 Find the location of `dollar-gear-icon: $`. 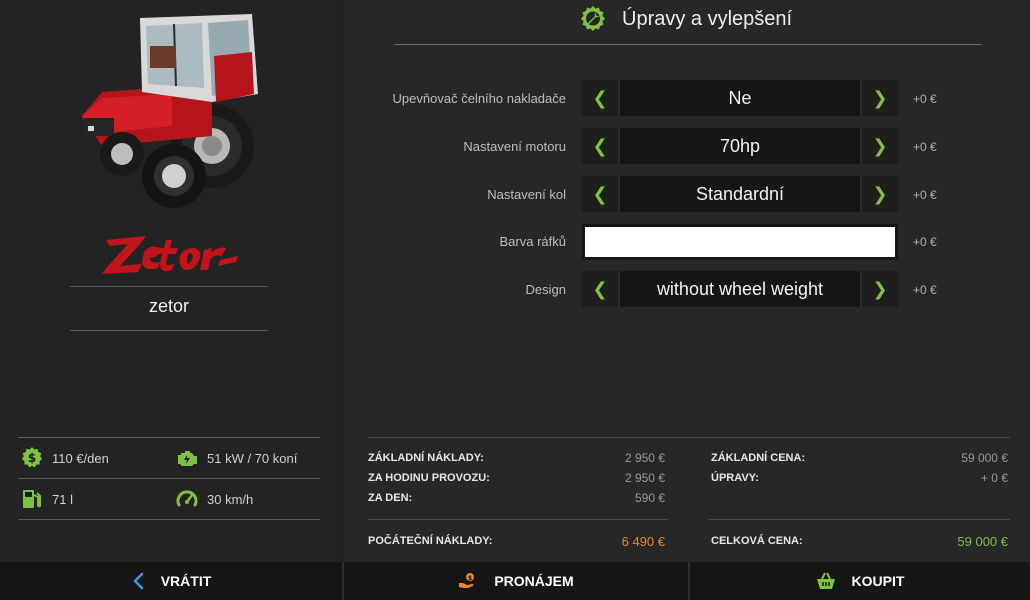

dollar-gear-icon: $ is located at coordinates (32, 457).